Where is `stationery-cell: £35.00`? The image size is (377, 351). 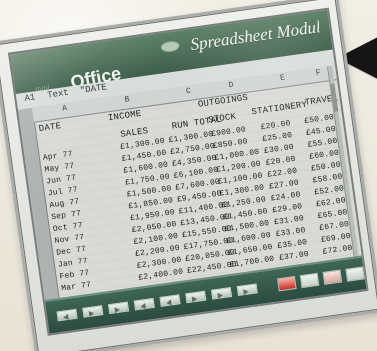 stationery-cell: £35.00 is located at coordinates (292, 244).